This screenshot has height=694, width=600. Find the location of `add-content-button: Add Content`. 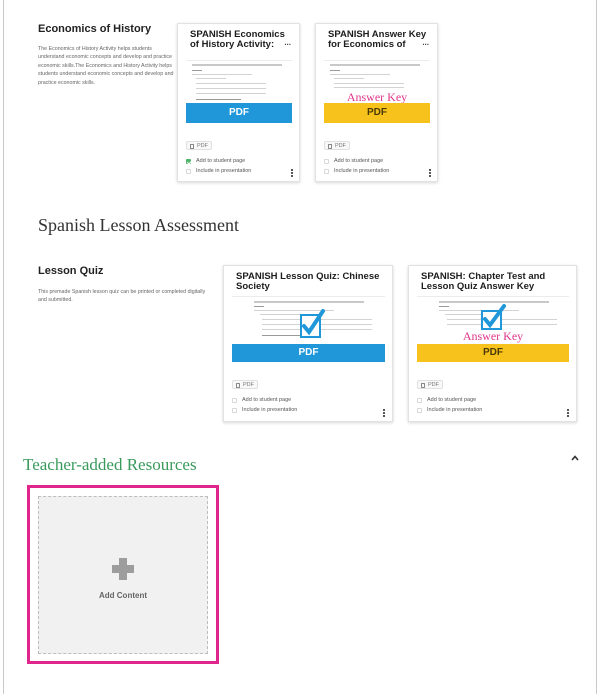

add-content-button: Add Content is located at coordinates (123, 575).